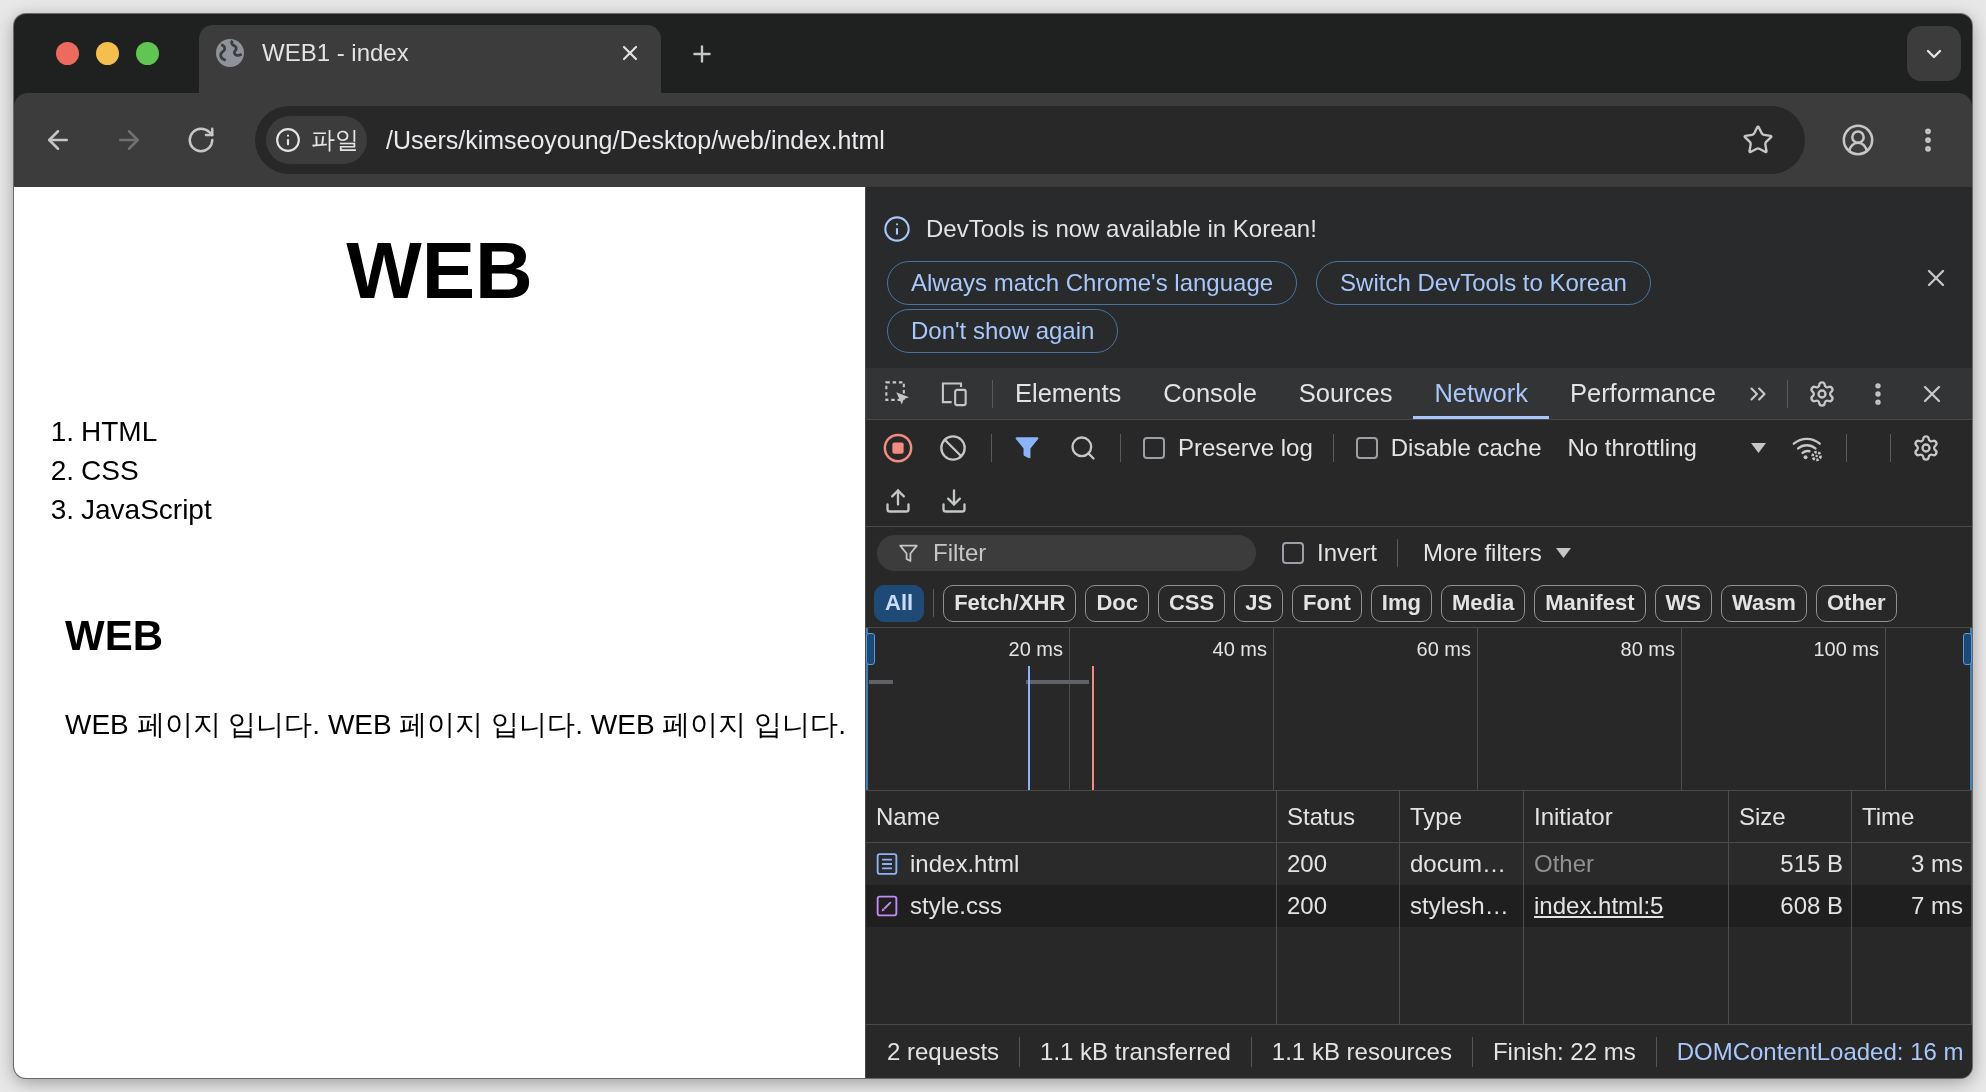 The image size is (1986, 1092). What do you see at coordinates (953, 448) in the screenshot?
I see `circle-slash-icon` at bounding box center [953, 448].